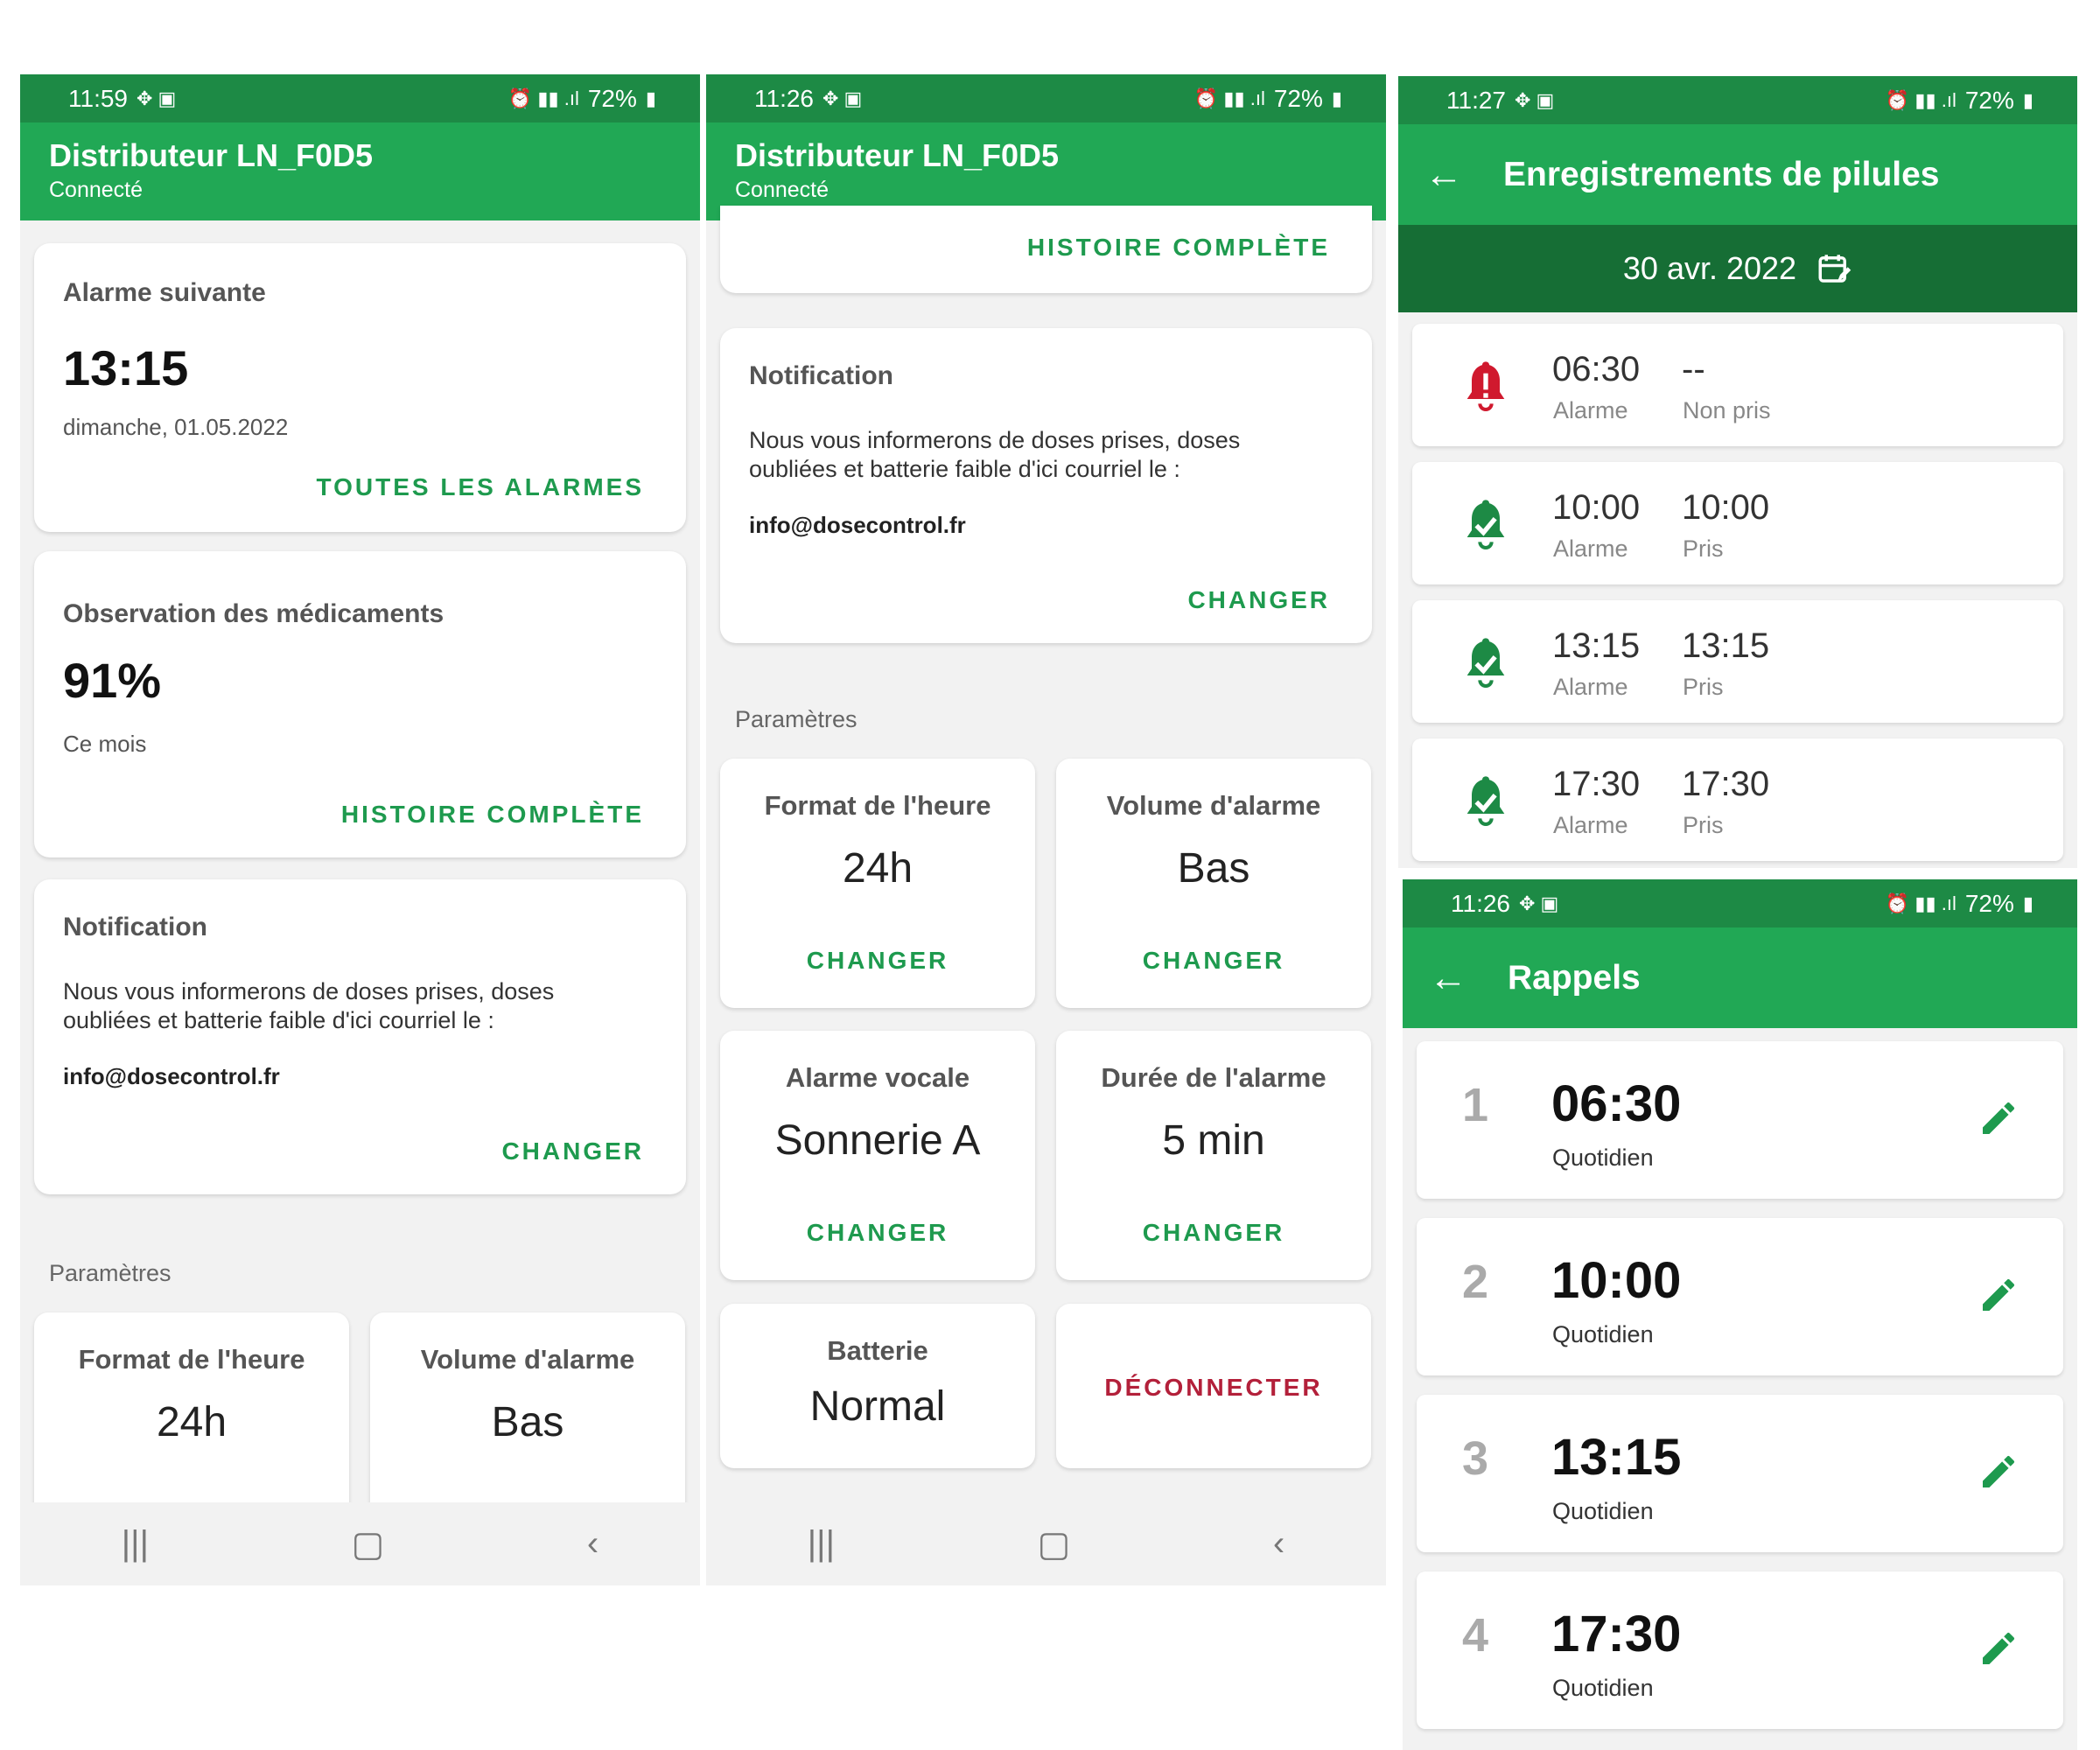  I want to click on status-time: 11:27, so click(1476, 100).